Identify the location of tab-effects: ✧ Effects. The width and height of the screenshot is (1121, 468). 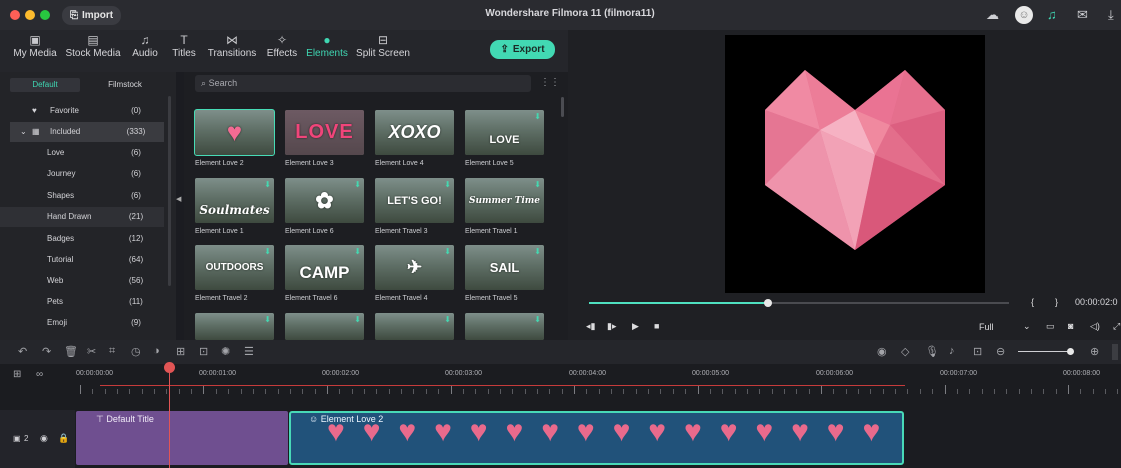
(282, 45).